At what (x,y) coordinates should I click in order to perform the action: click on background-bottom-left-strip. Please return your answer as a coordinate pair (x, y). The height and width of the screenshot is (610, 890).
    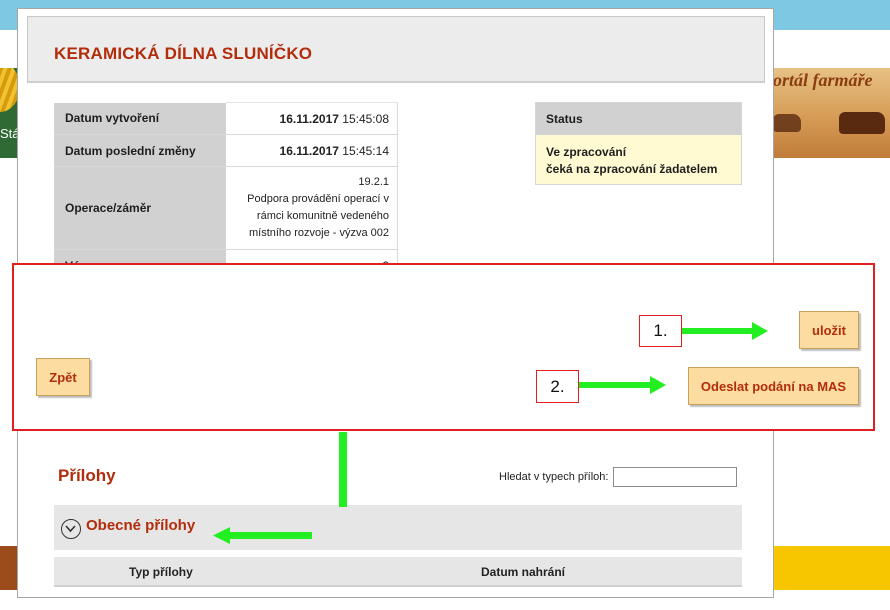
    Looking at the image, I should click on (9, 568).